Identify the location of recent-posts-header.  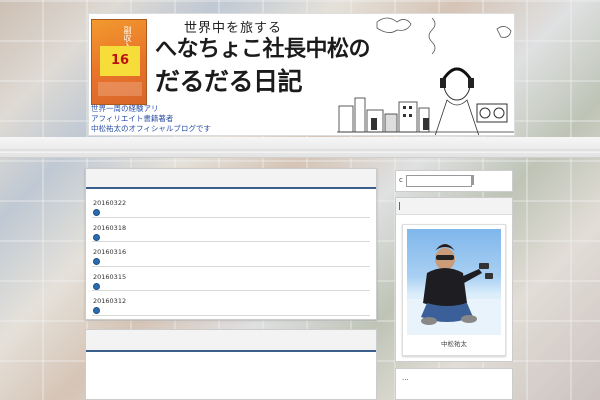
(231, 179).